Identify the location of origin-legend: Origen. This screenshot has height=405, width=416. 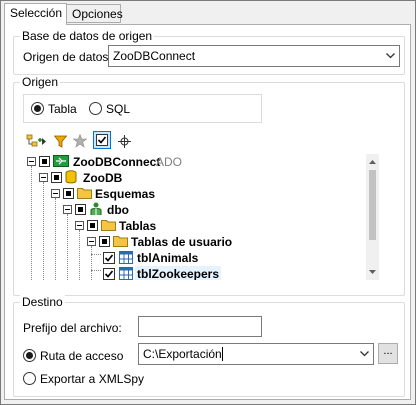
(40, 82).